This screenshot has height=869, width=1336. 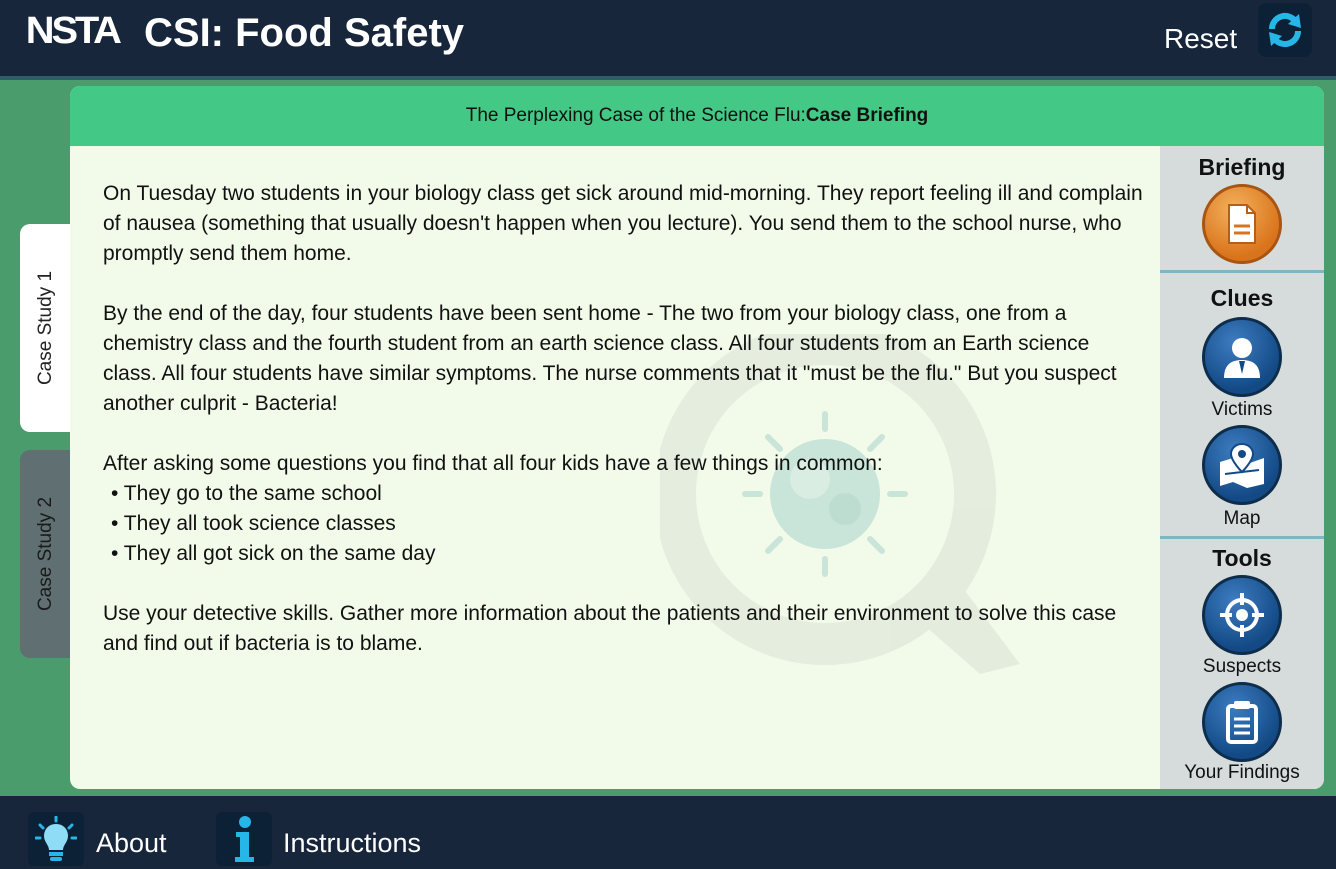 I want to click on findings-label: Your Findings, so click(x=1242, y=773).